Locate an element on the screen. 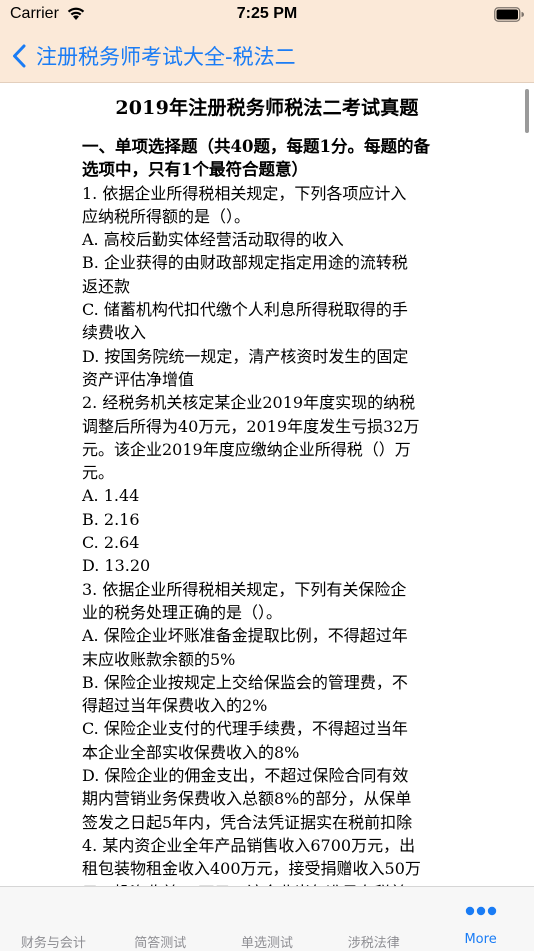 The width and height of the screenshot is (534, 951). document-line: D. 保险企业的佣金支出，不超过保险合同有效 is located at coordinates (245, 776).